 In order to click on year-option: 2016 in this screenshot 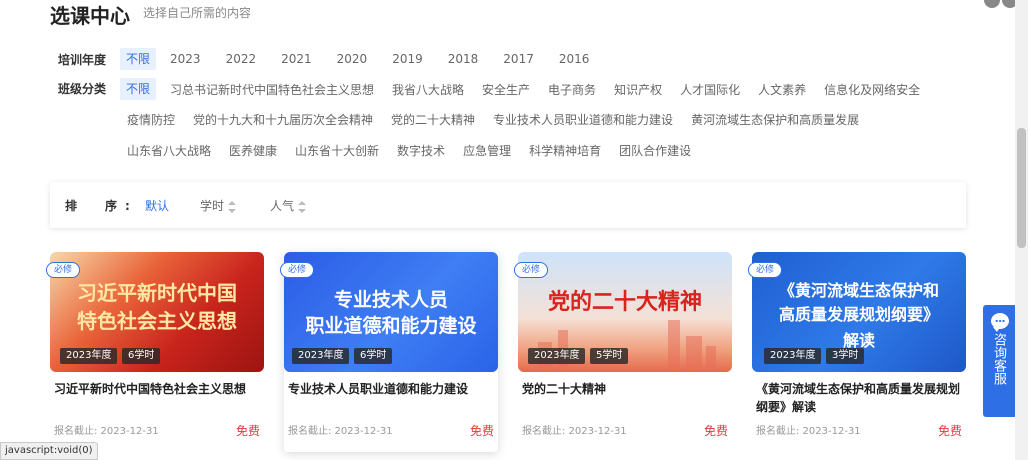, I will do `click(574, 59)`.